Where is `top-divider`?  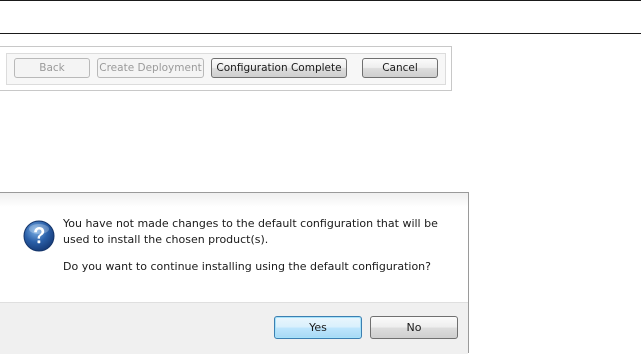
top-divider is located at coordinates (320, 0).